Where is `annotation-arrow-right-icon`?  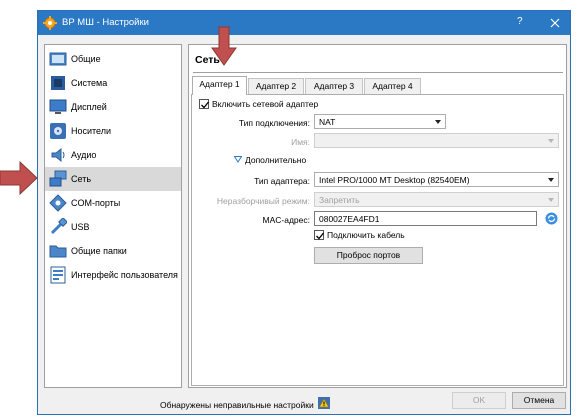
annotation-arrow-right-icon is located at coordinates (19, 178).